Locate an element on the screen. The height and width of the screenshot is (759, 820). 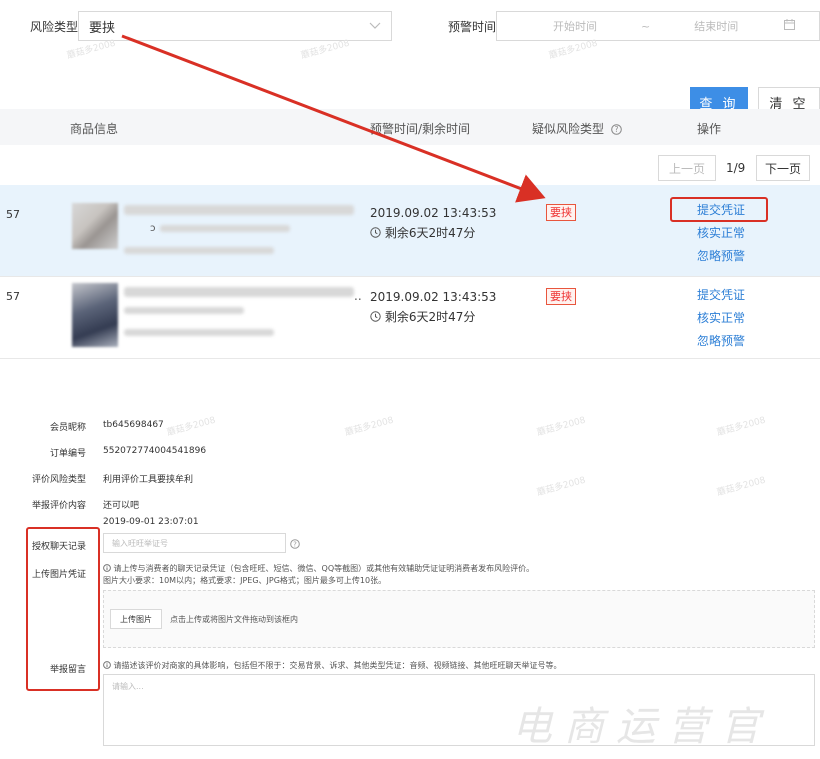
member-nick-value: tb645698467 is located at coordinates (133, 425).